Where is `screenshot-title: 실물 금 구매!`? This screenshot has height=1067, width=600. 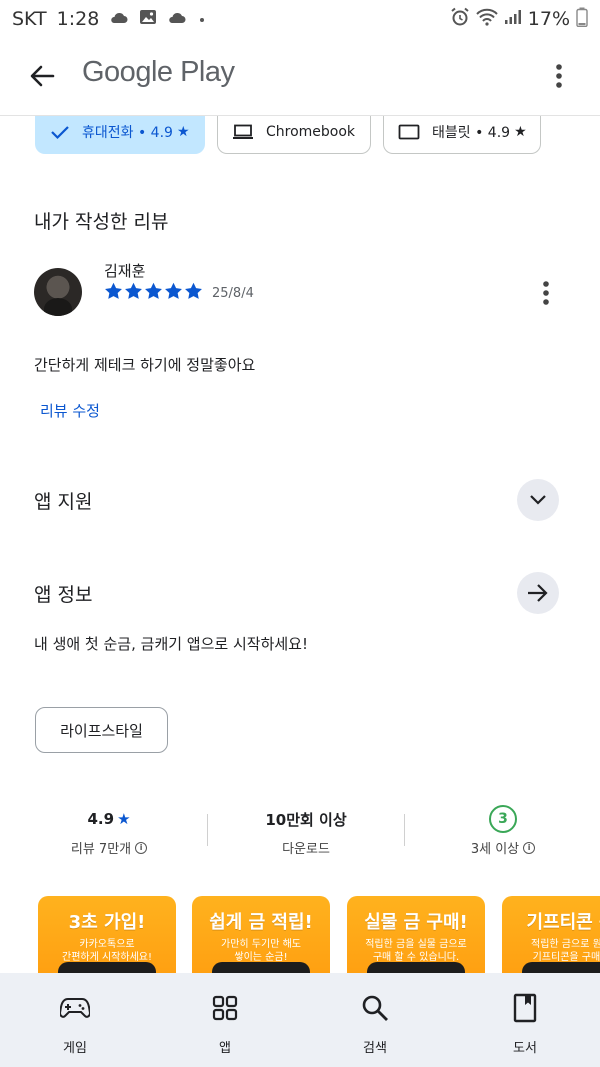
screenshot-title: 실물 금 구매! is located at coordinates (416, 922).